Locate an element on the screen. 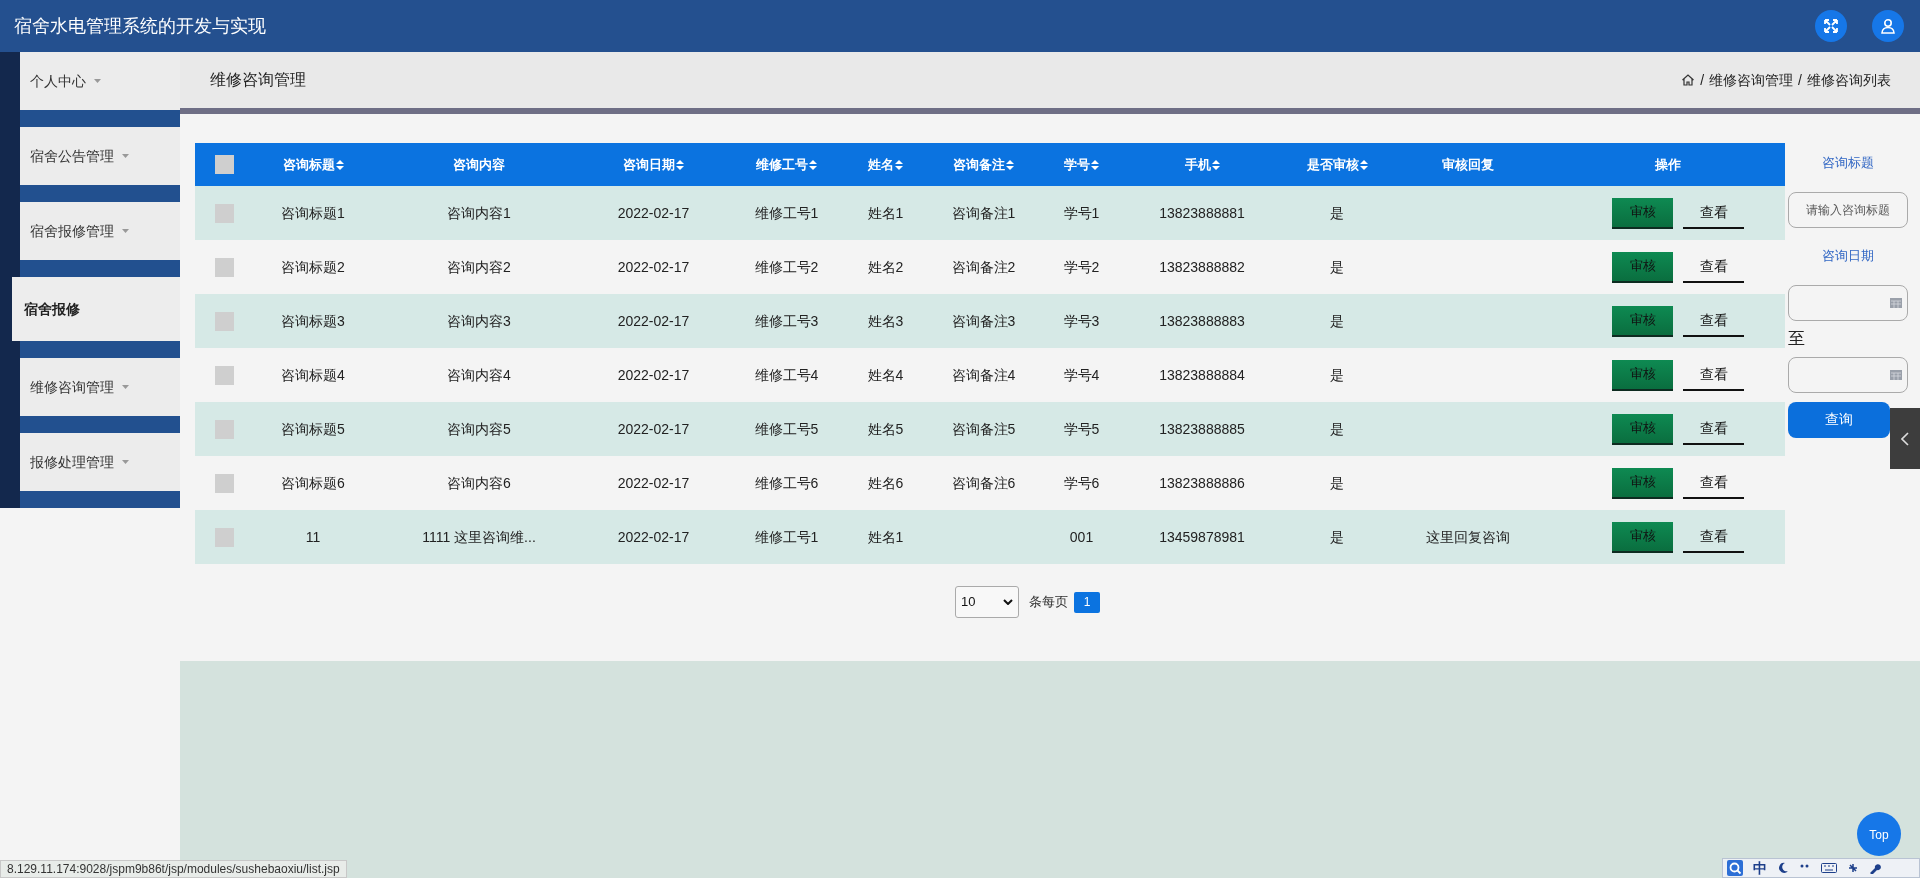  input-mode-text: 中 is located at coordinates (1760, 867).